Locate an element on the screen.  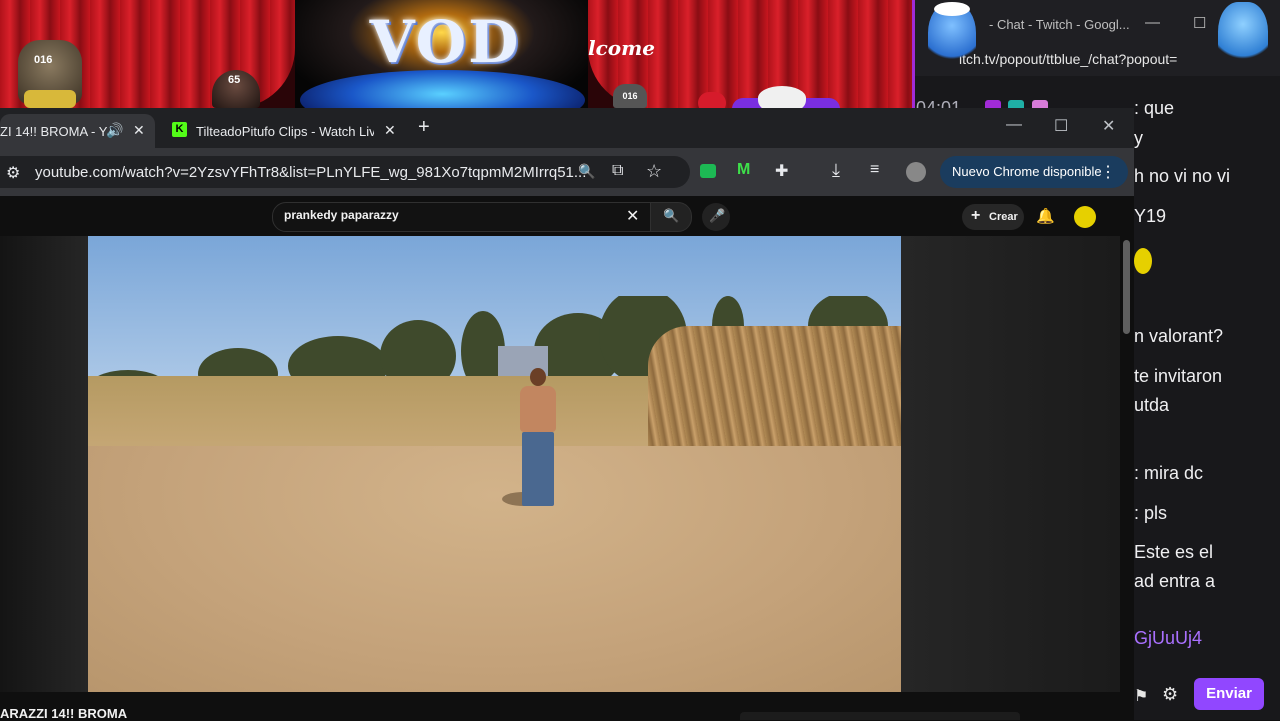
tab-title: TilteadoPitufo Clips - Watch Liv is located at coordinates (285, 131).